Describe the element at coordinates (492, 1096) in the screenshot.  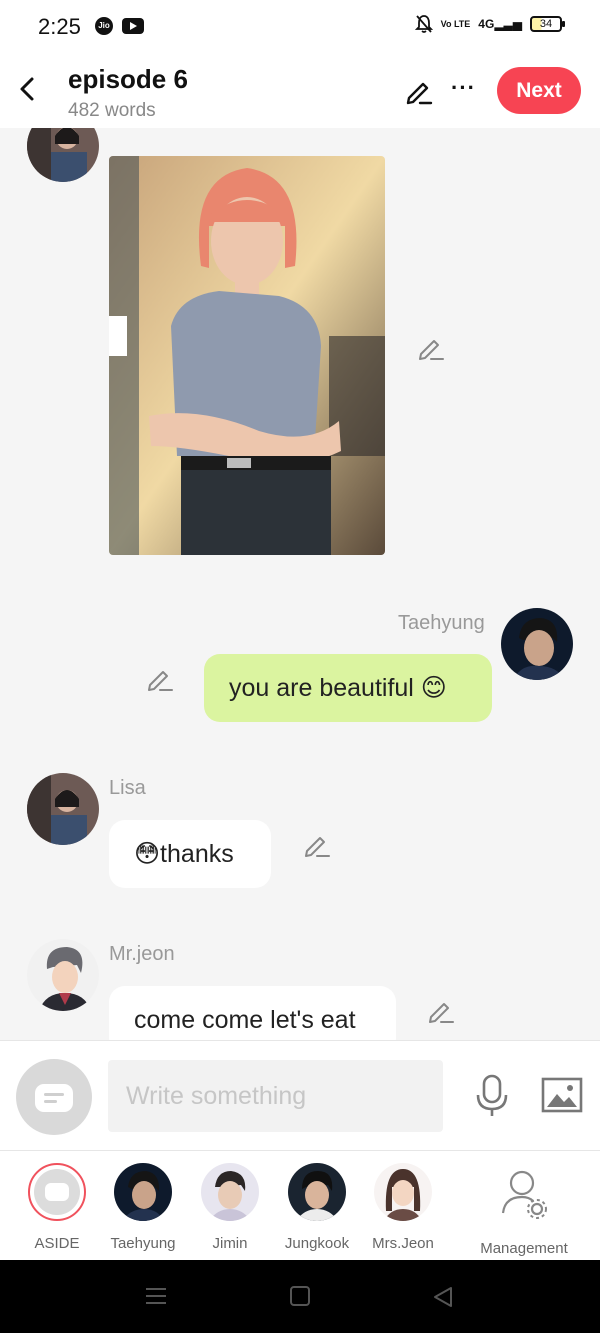
I see `microphone-icon` at that location.